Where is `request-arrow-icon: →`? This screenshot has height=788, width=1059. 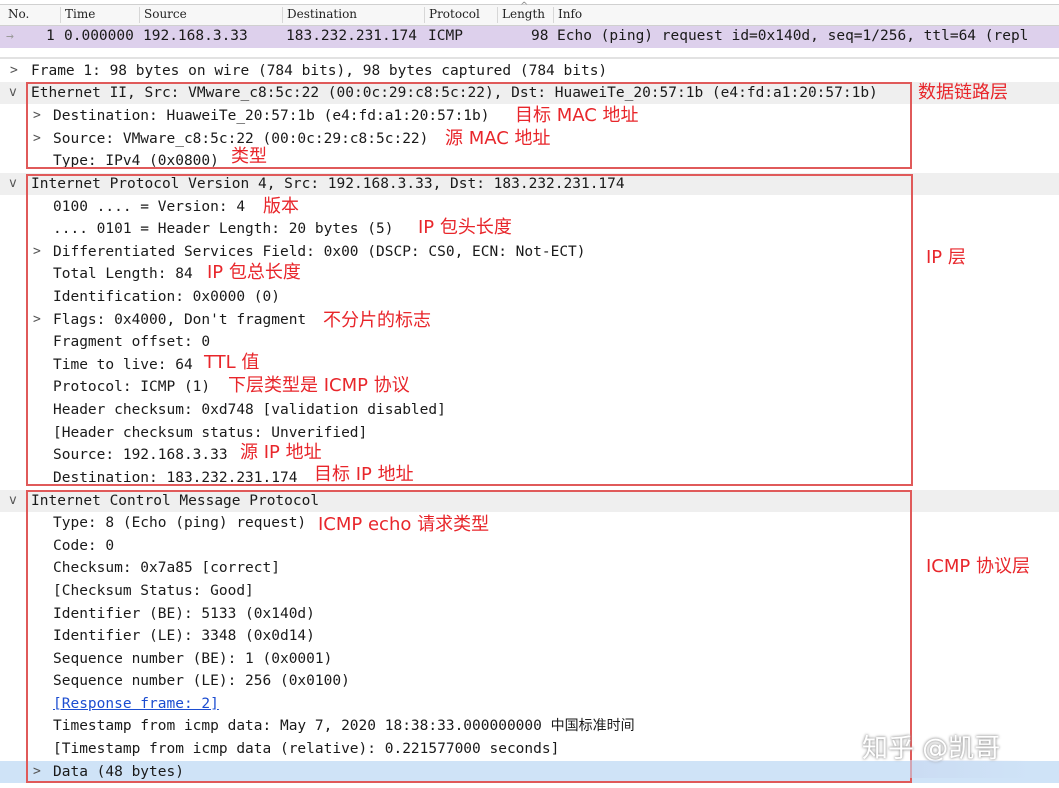 request-arrow-icon: → is located at coordinates (10, 36).